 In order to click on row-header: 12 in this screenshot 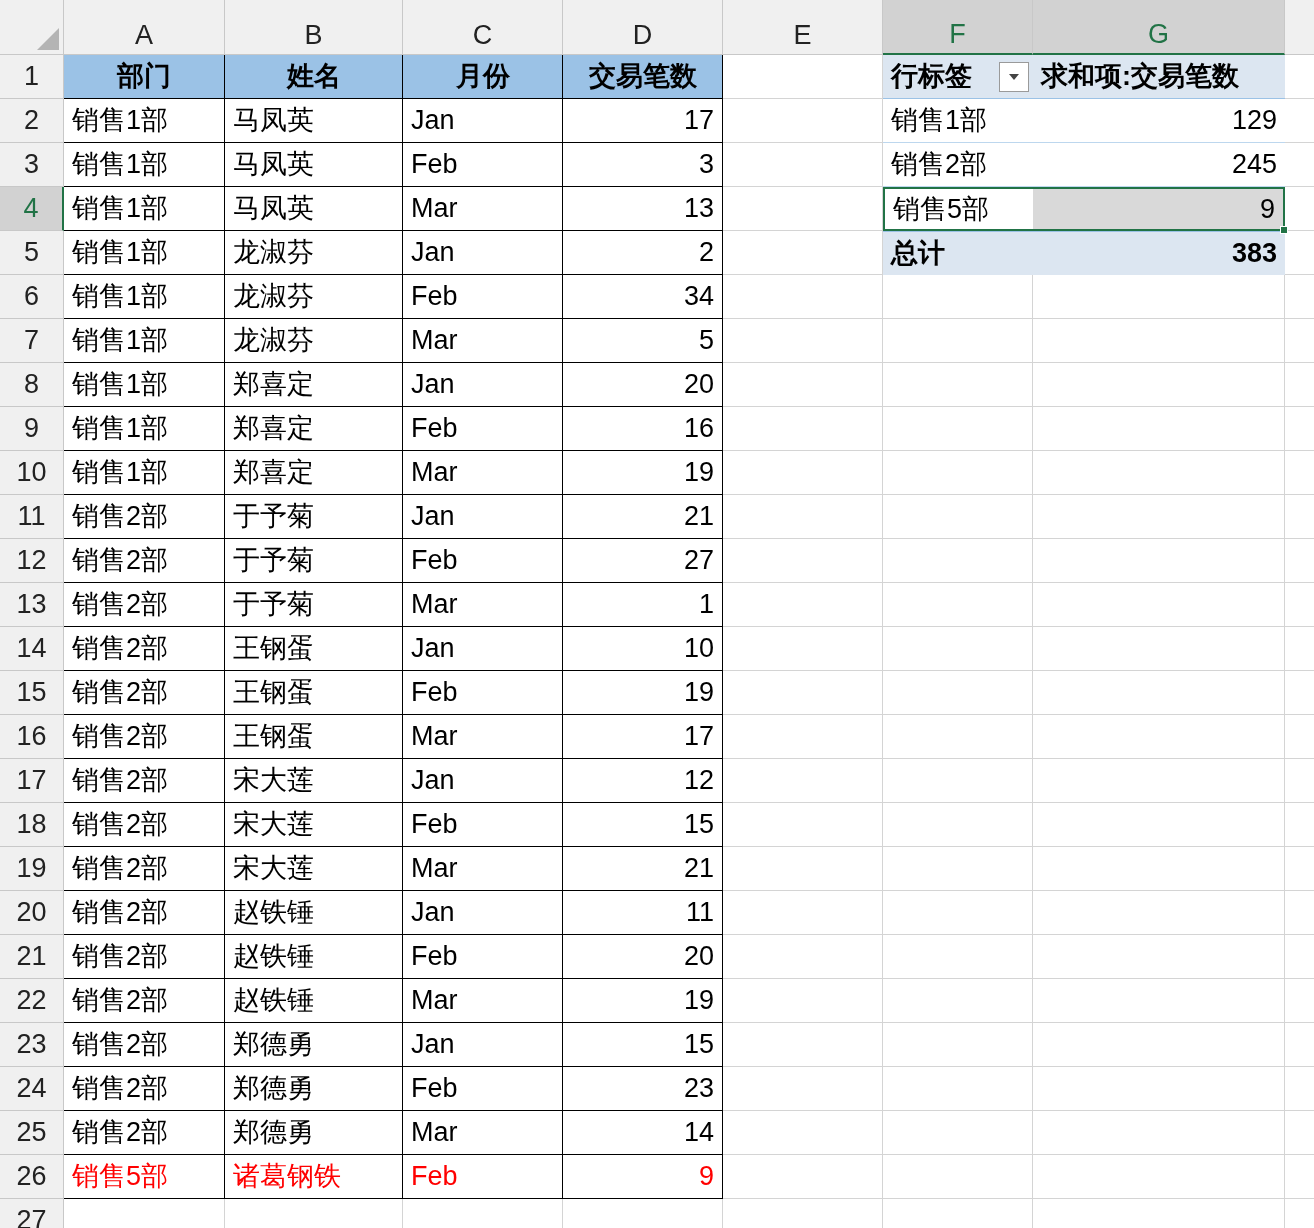, I will do `click(32, 561)`.